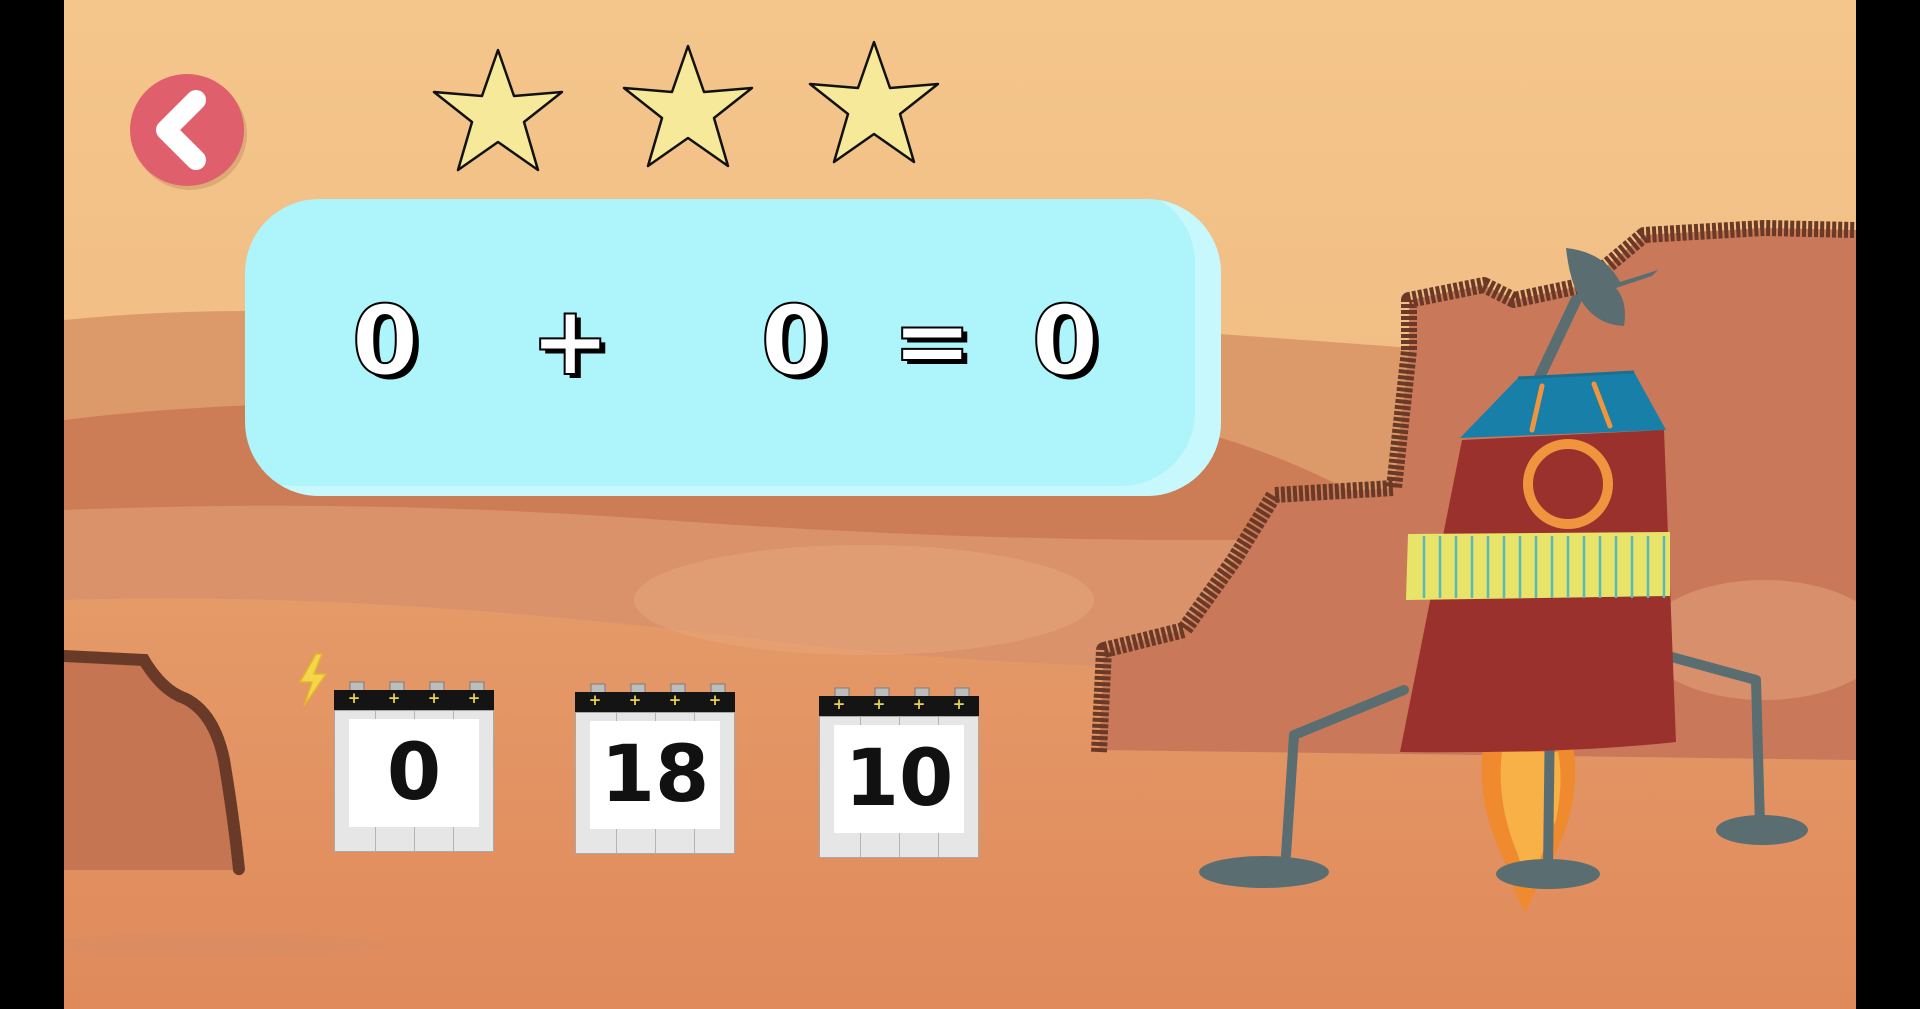  Describe the element at coordinates (794, 341) in the screenshot. I see `equation-operand-2: 0` at that location.